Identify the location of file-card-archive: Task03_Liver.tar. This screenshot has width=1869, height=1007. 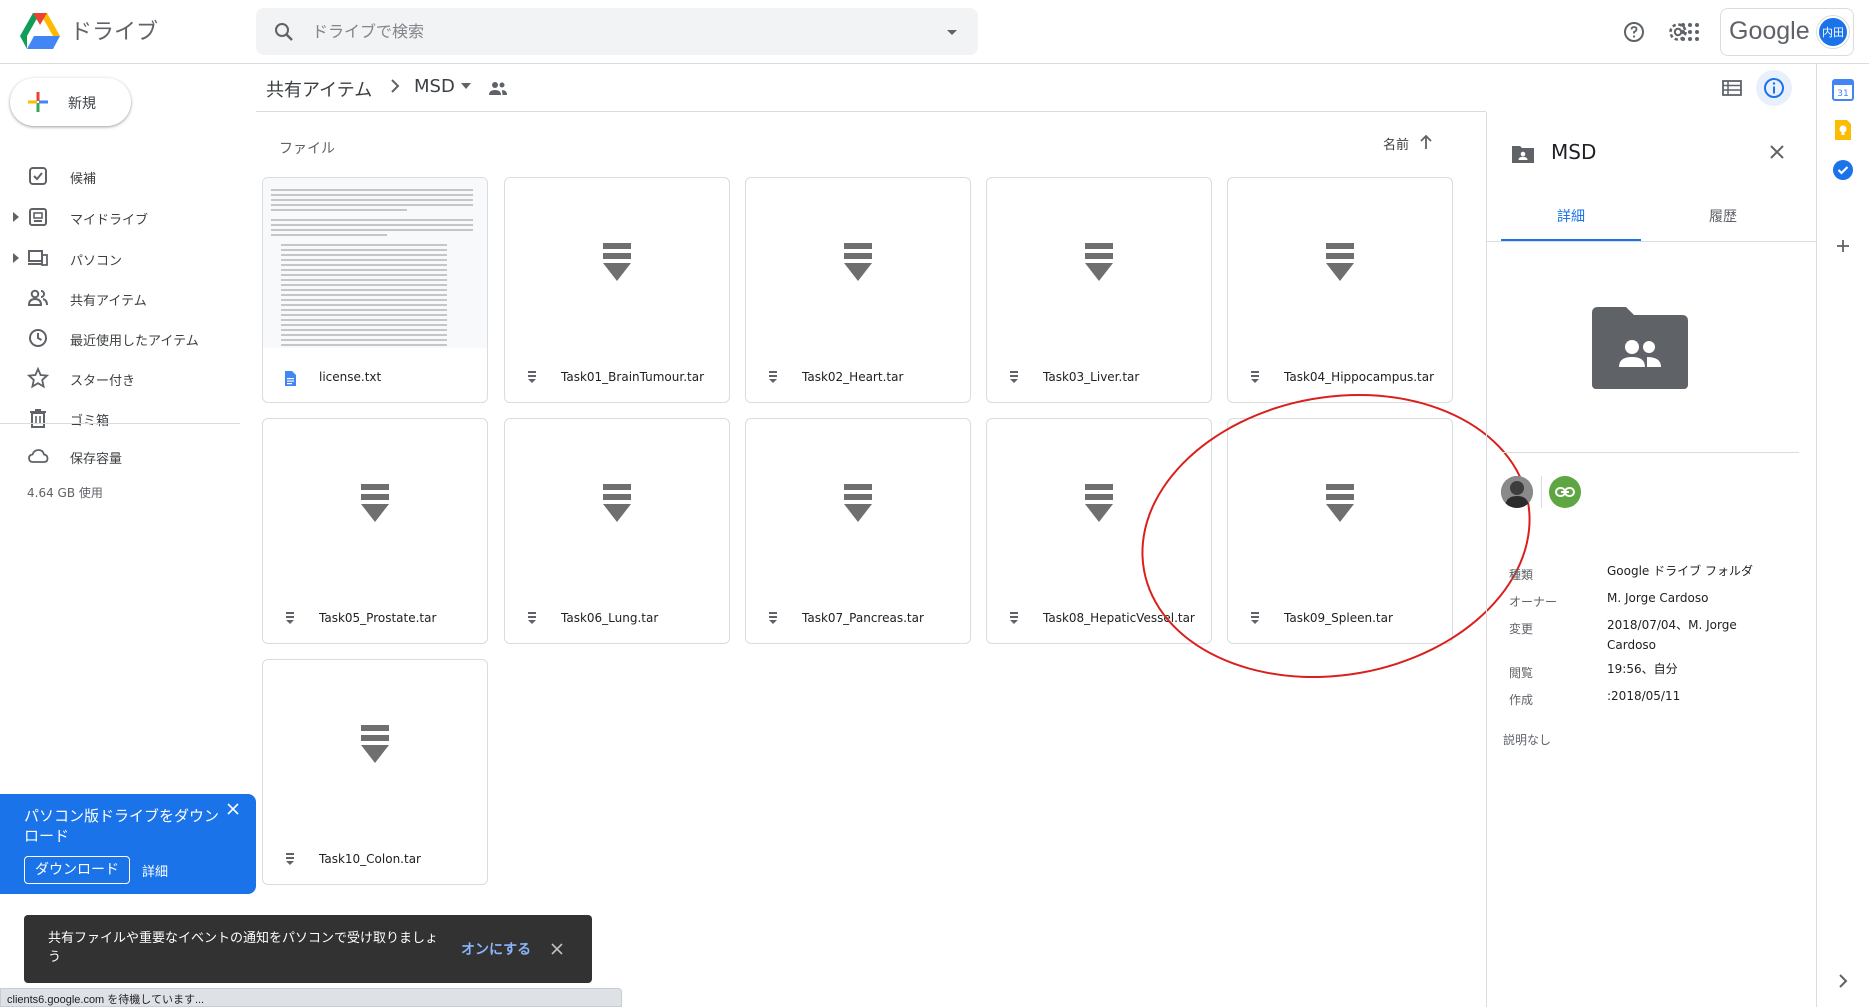
(1099, 290).